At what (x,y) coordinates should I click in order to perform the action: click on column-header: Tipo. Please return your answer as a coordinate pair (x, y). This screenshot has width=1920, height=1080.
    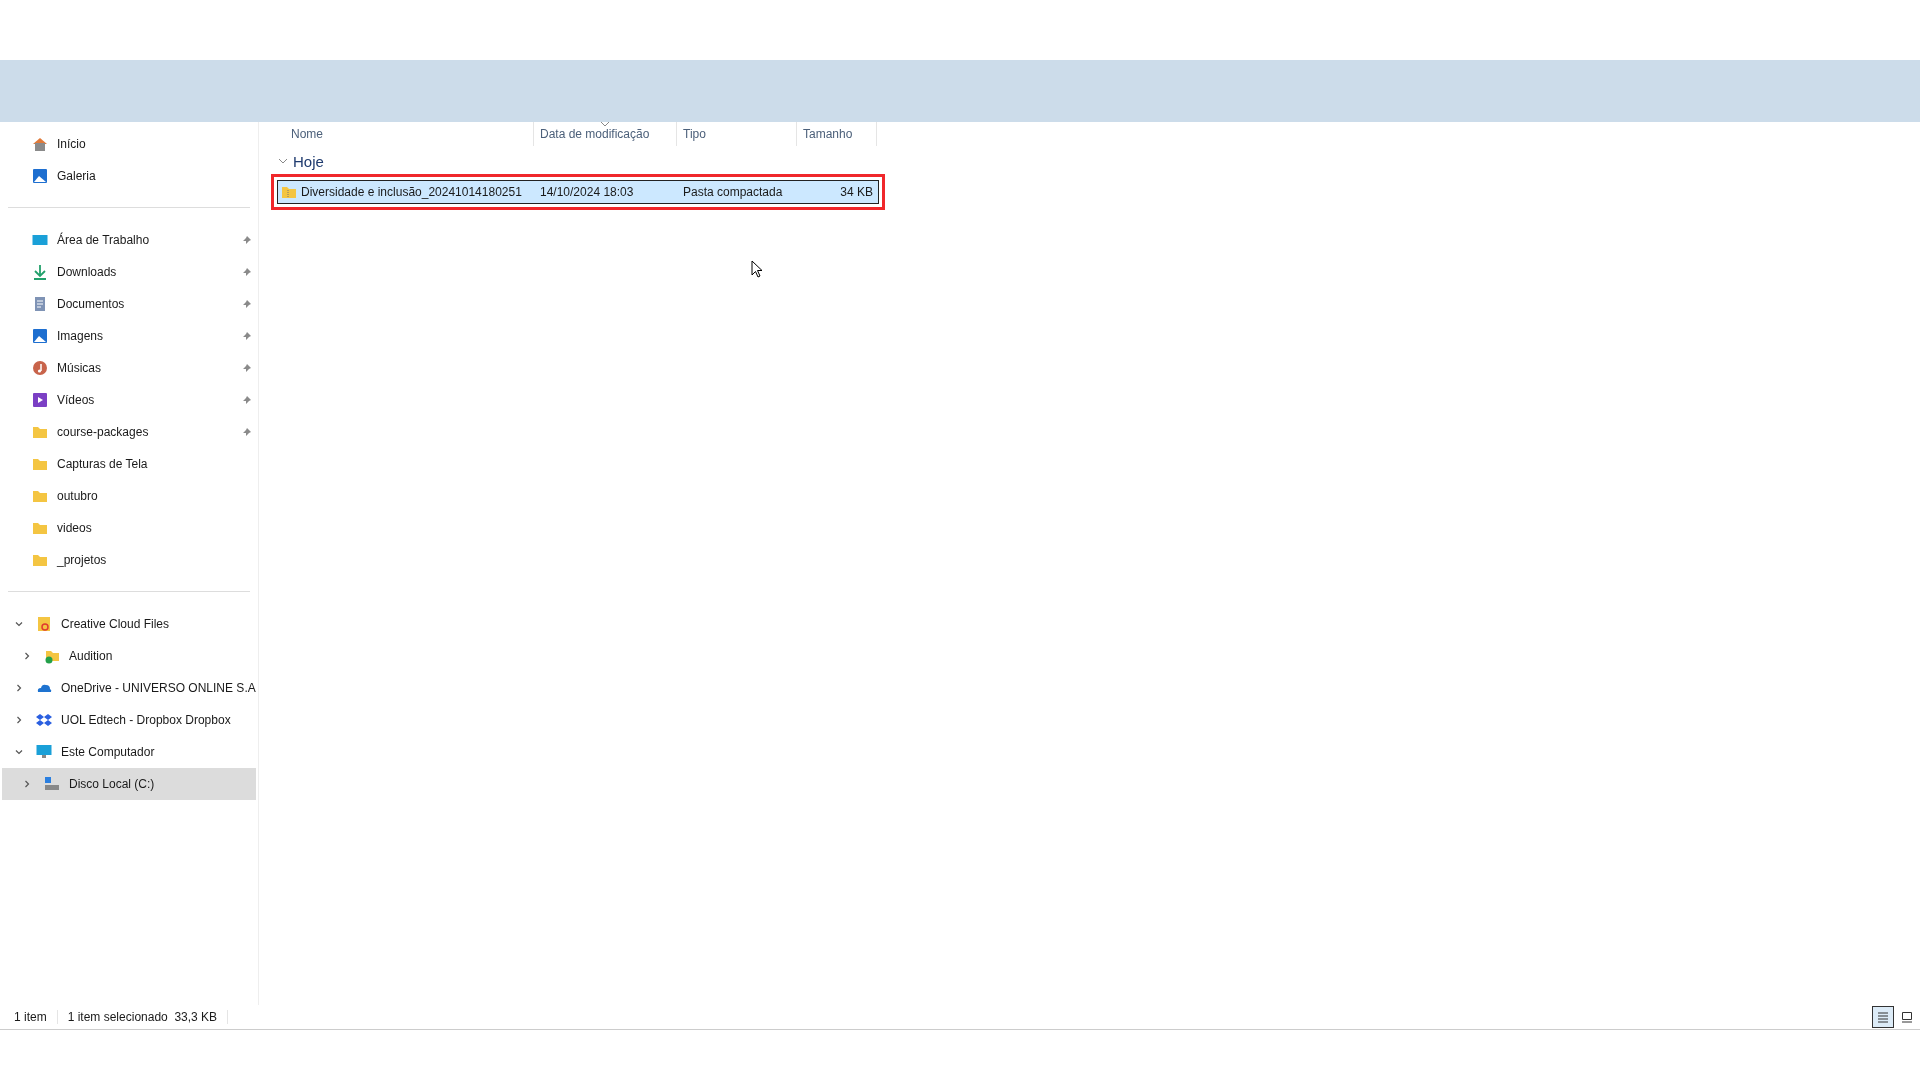
    Looking at the image, I should click on (737, 134).